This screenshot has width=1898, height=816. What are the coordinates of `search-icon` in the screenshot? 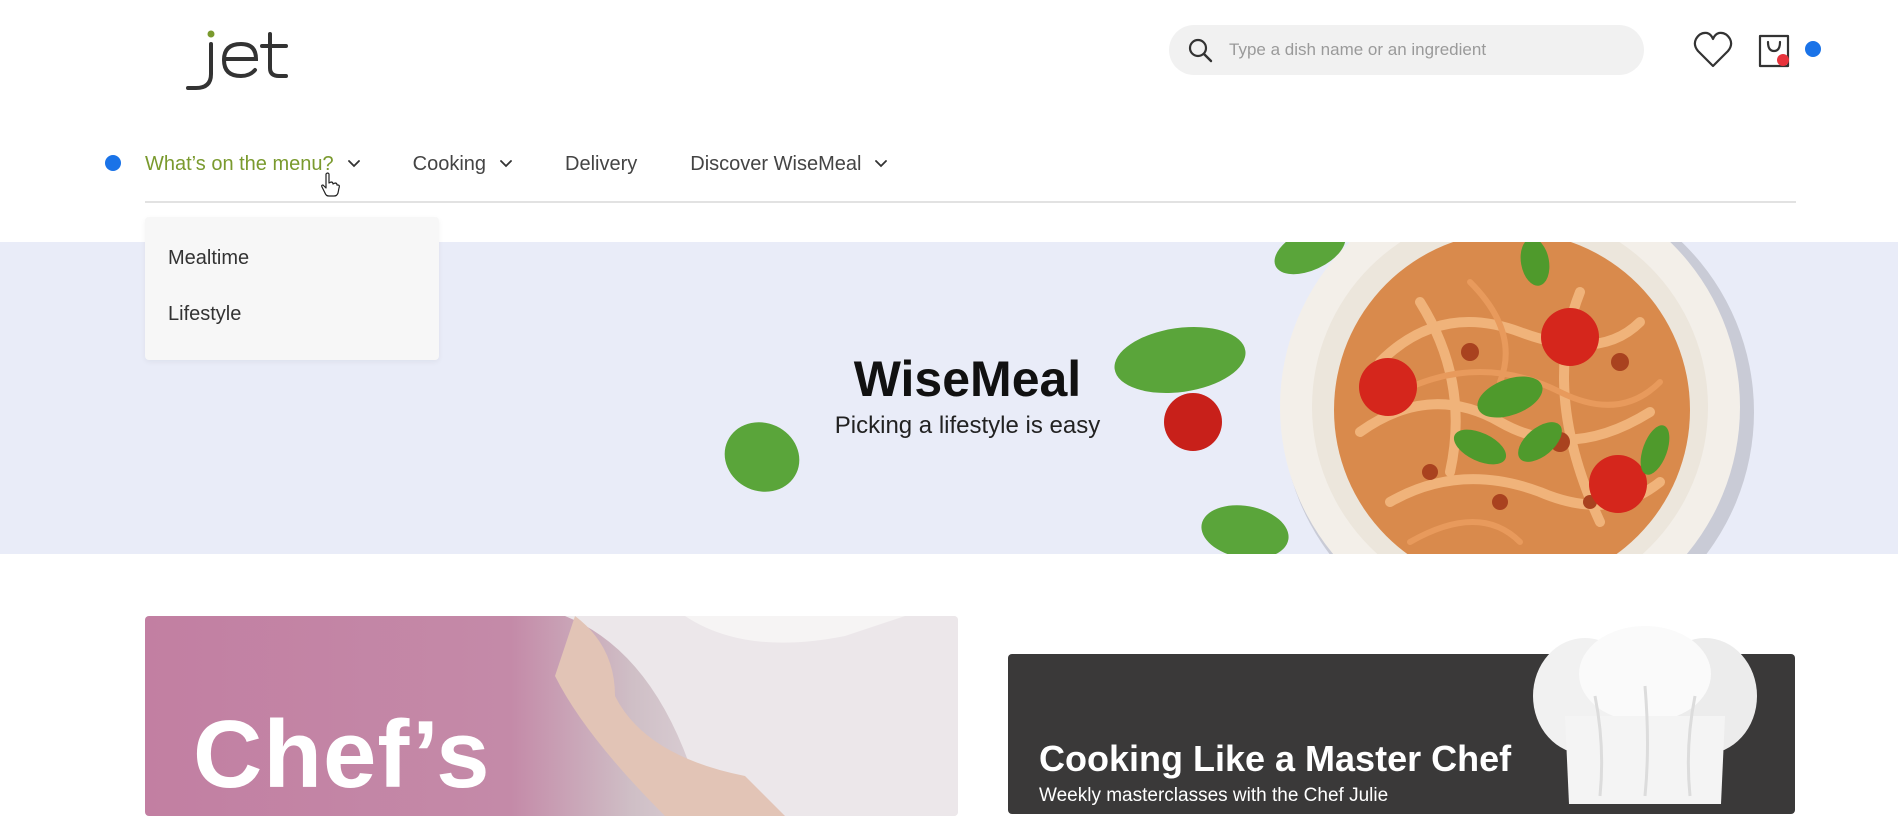 It's located at (1200, 50).